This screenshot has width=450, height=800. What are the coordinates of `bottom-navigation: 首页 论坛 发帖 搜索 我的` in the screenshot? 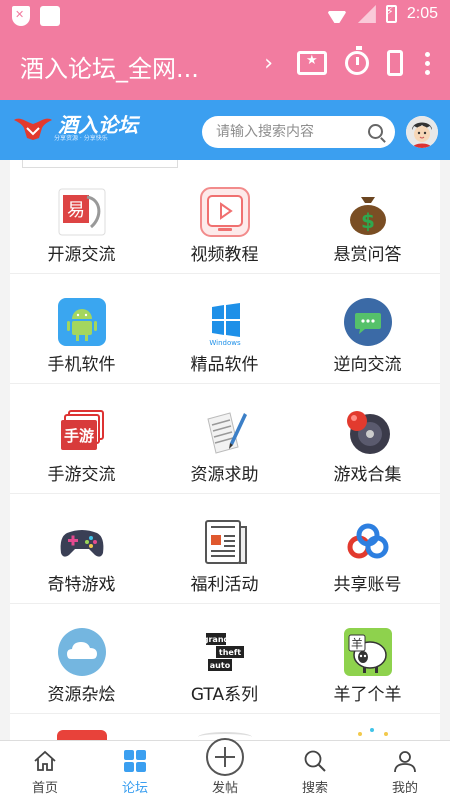 It's located at (225, 769).